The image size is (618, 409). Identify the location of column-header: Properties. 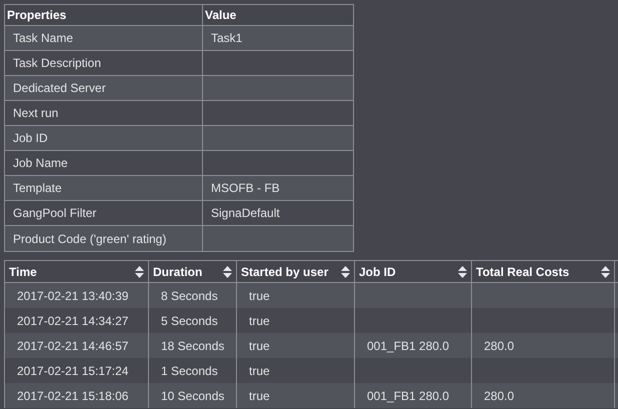
(104, 15).